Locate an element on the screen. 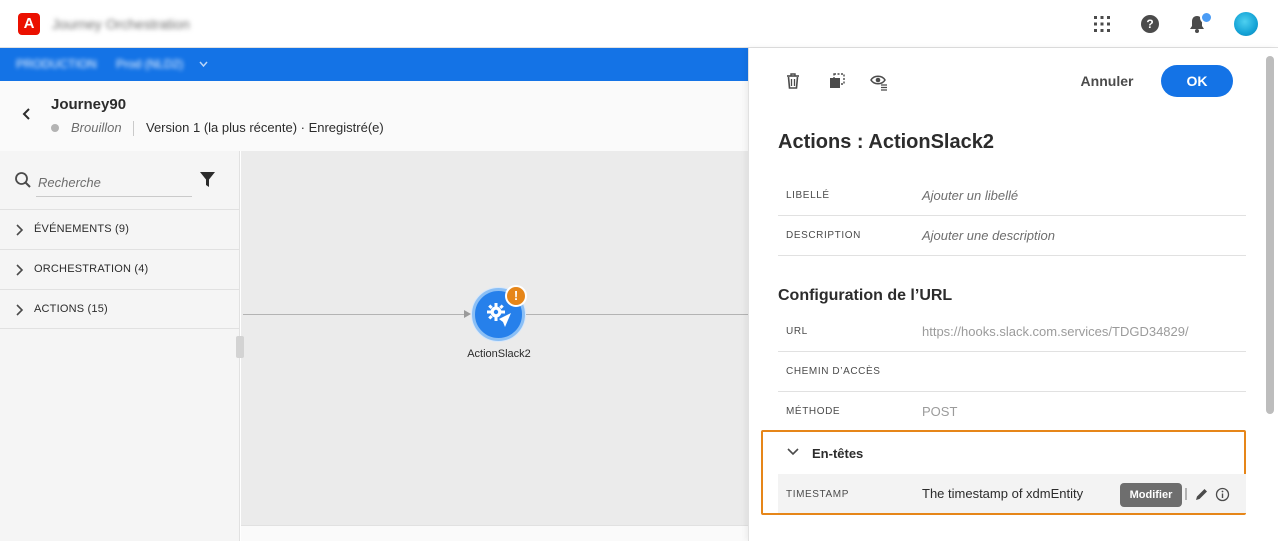 The image size is (1278, 541). category-orchestration: ORCHESTRATION (4) is located at coordinates (119, 269).